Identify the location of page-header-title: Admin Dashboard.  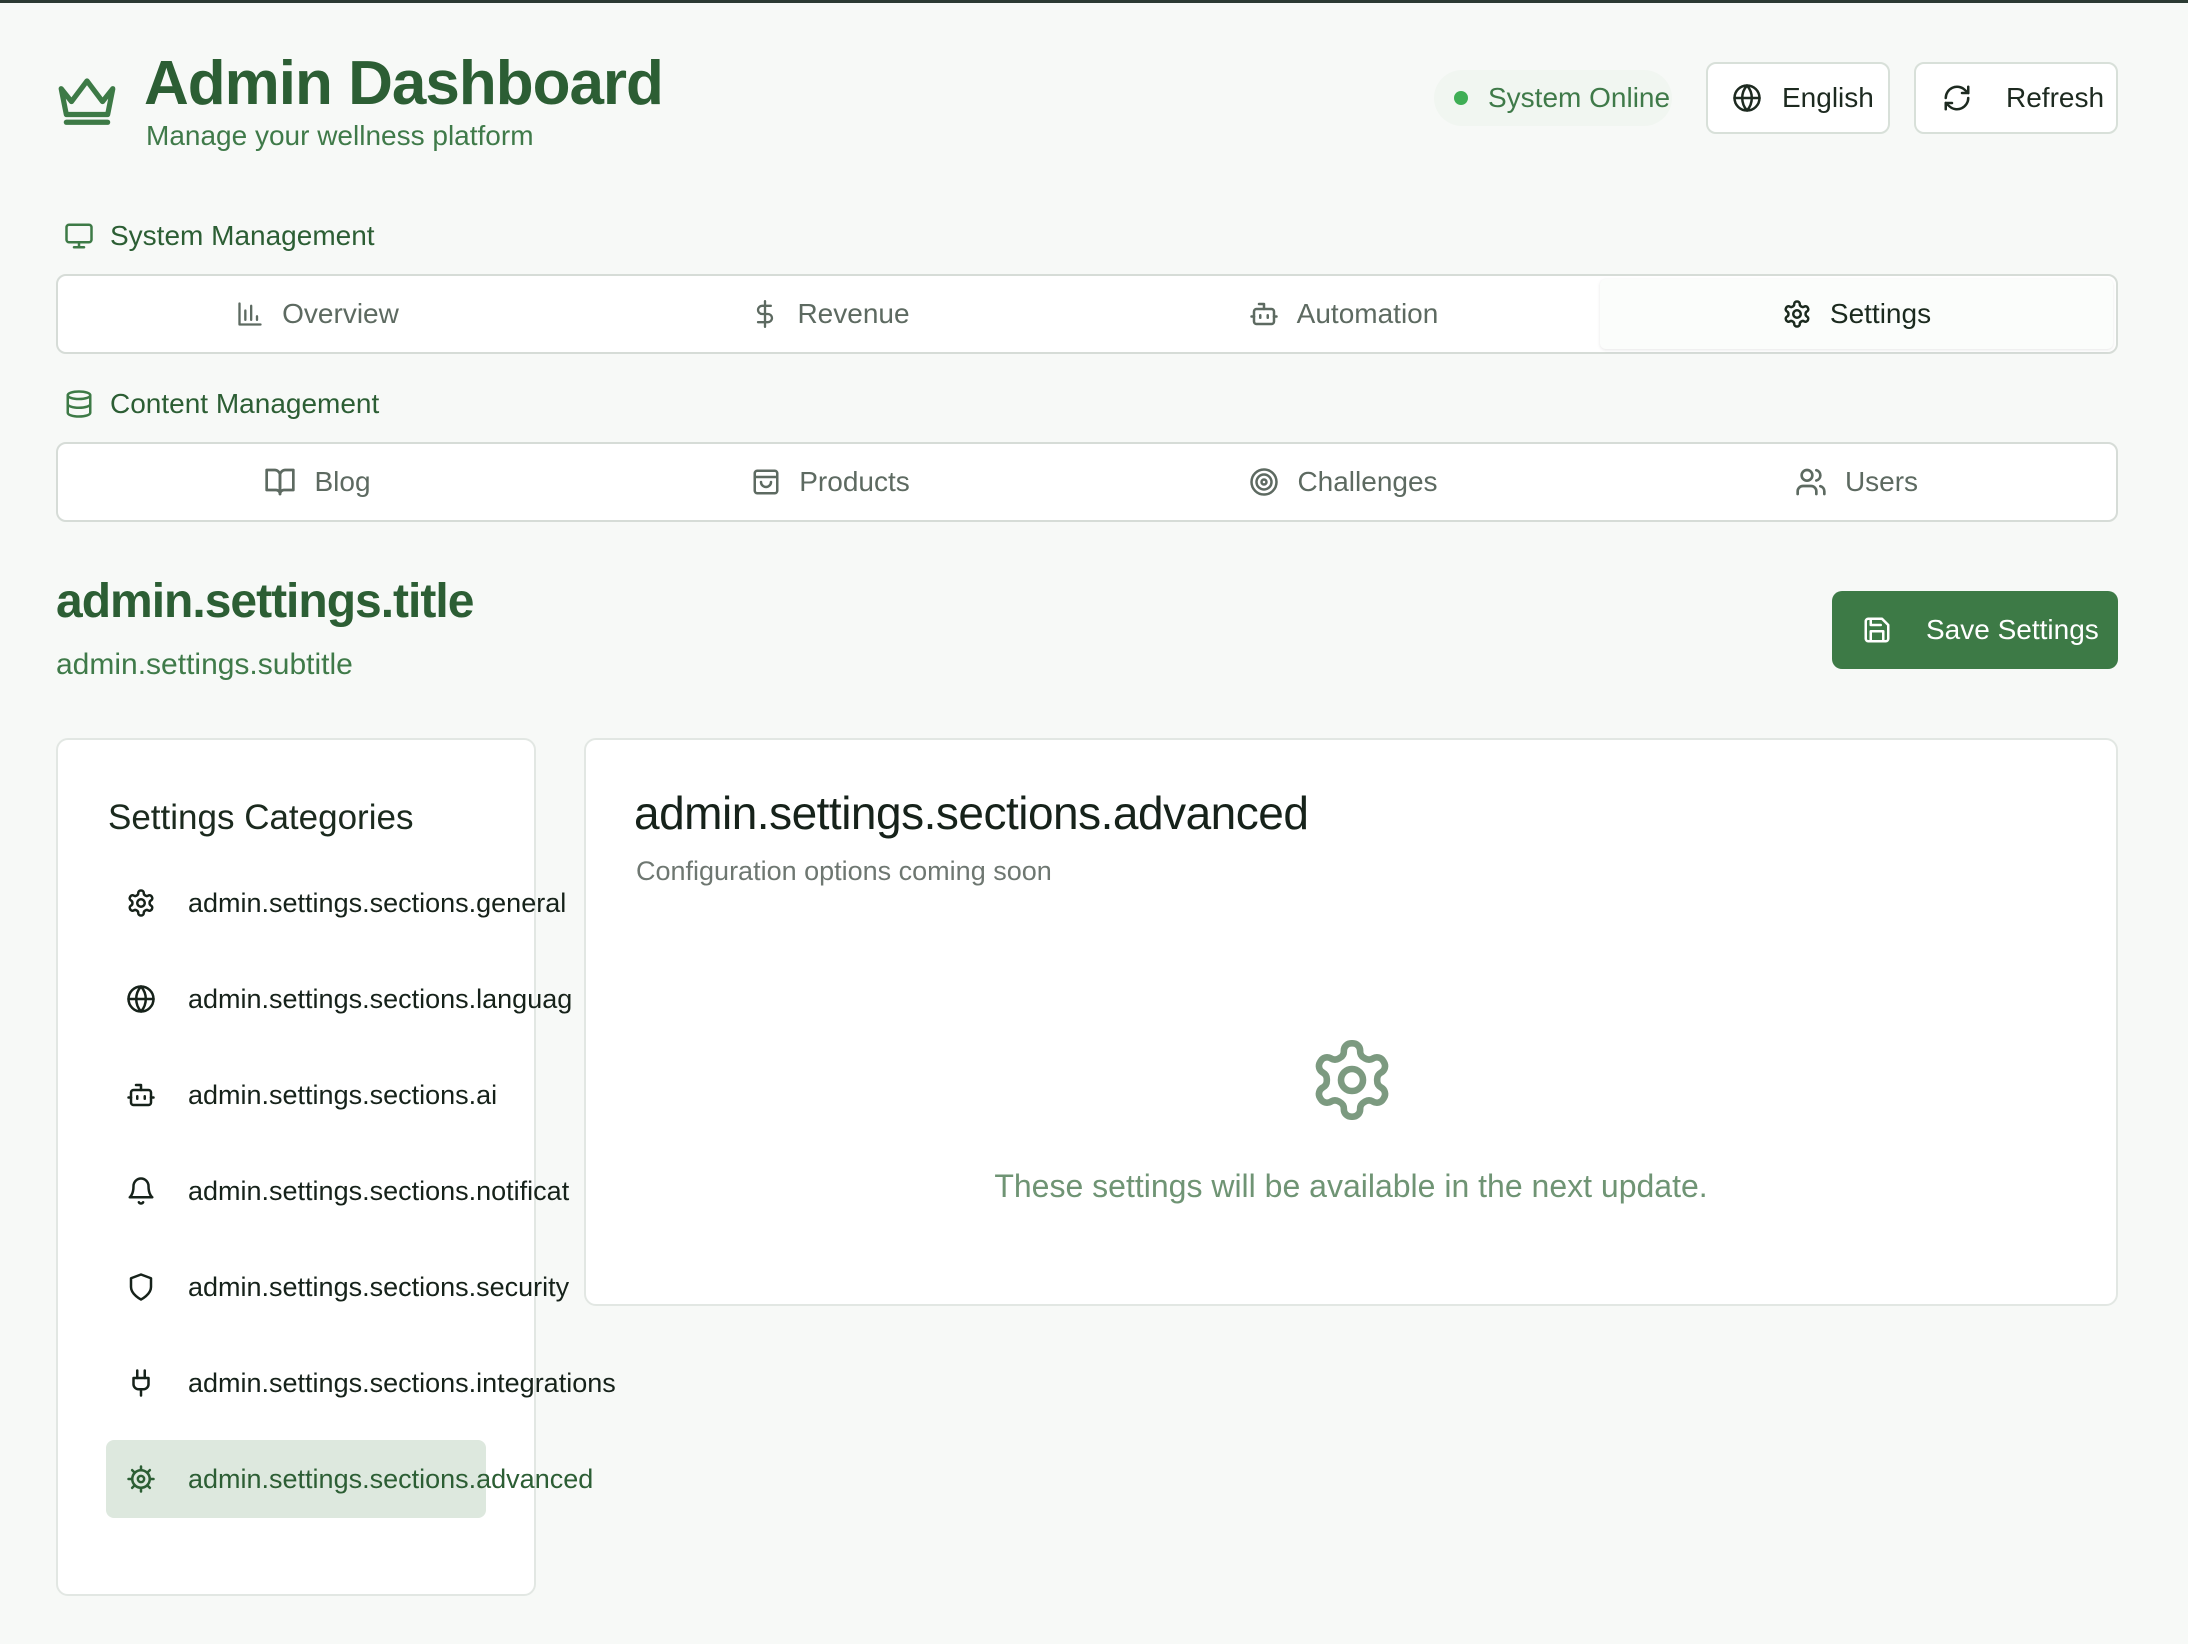
(404, 83).